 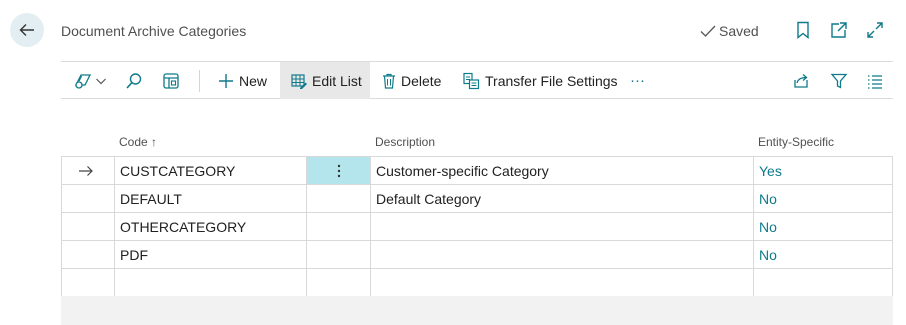 I want to click on table-row: PDF No, so click(x=477, y=255).